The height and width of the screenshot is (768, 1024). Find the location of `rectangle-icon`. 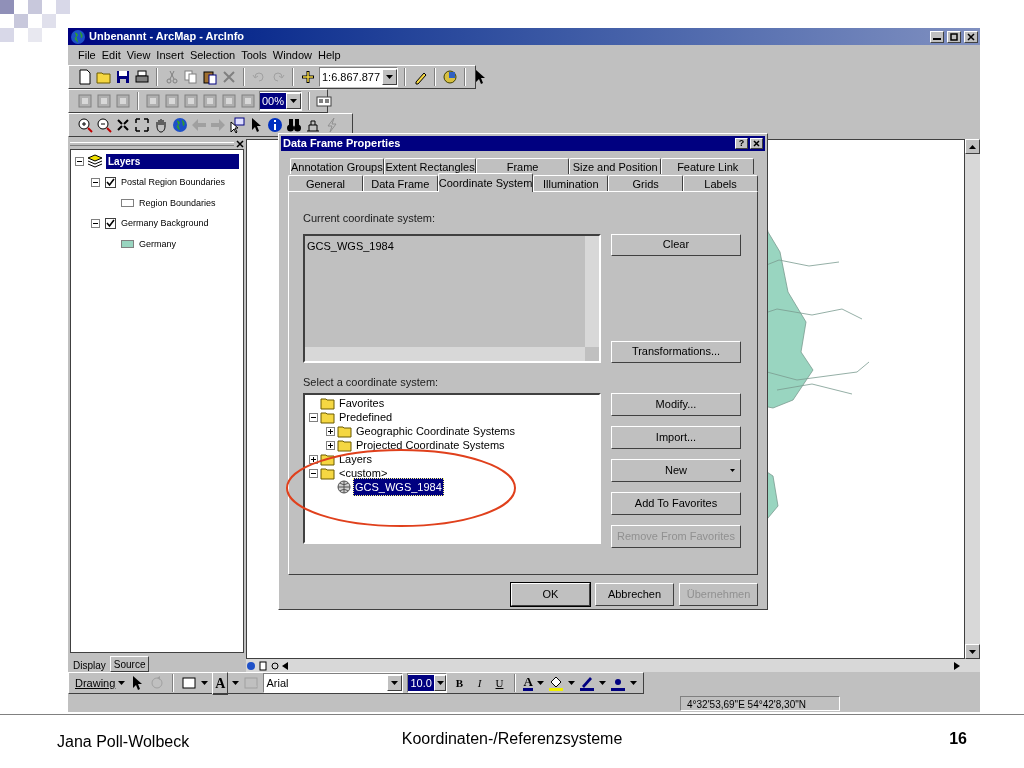

rectangle-icon is located at coordinates (189, 683).